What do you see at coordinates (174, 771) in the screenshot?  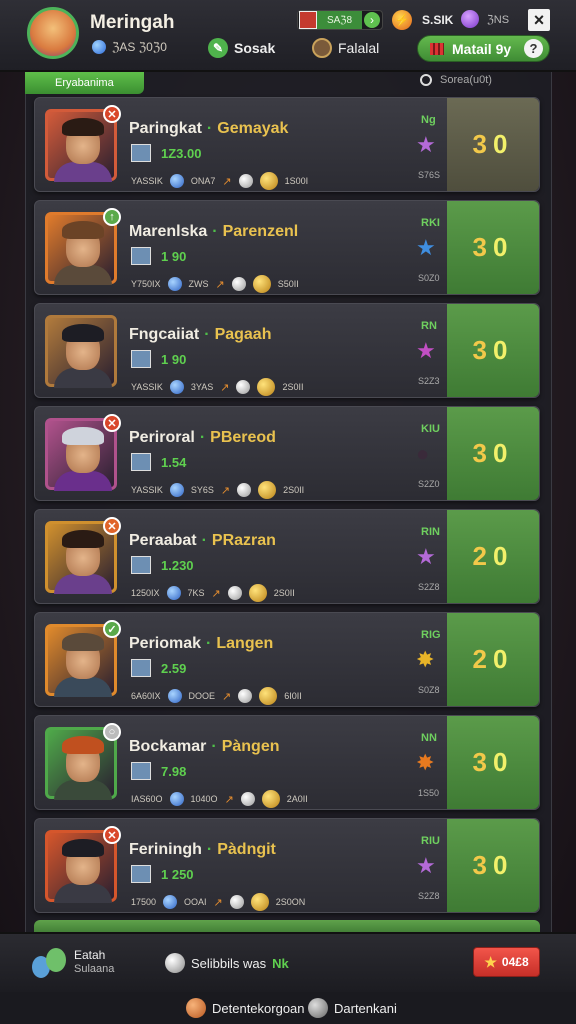 I see `player-score: 7.98` at bounding box center [174, 771].